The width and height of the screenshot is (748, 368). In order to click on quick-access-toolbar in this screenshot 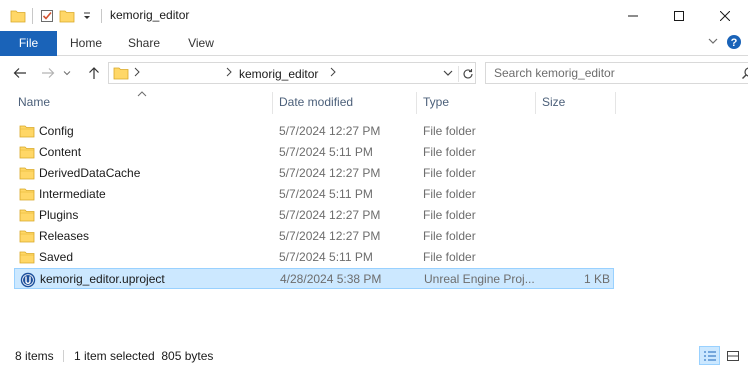, I will do `click(52, 16)`.